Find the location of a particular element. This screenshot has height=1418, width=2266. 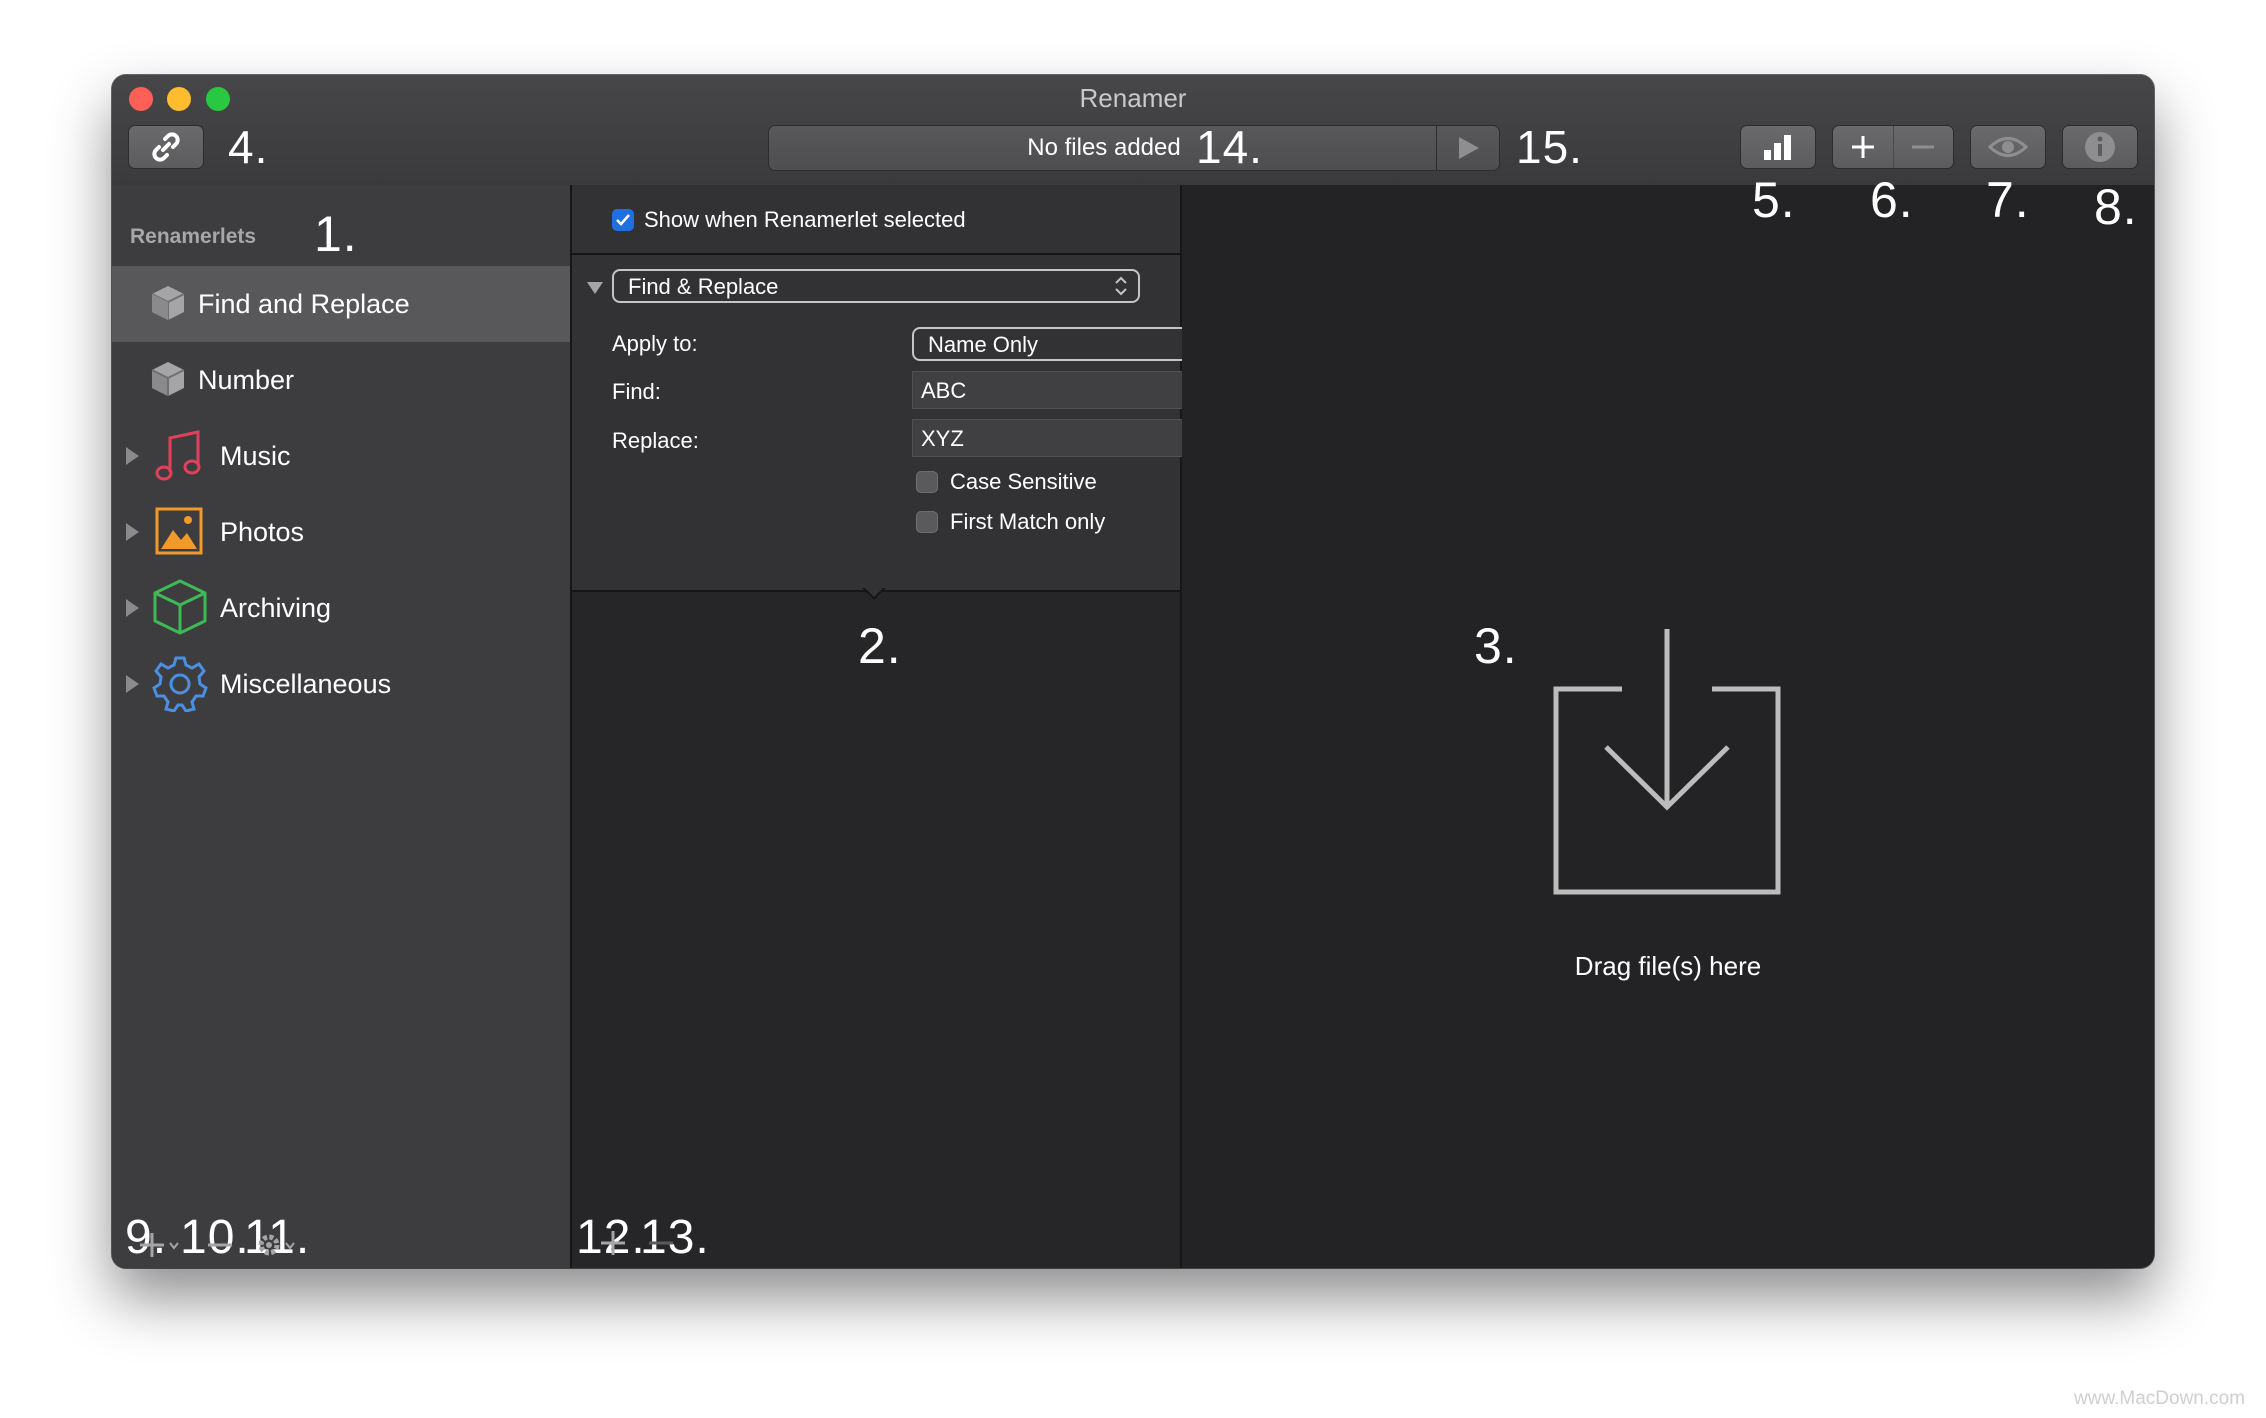

window-title: Renamer is located at coordinates (1133, 98).